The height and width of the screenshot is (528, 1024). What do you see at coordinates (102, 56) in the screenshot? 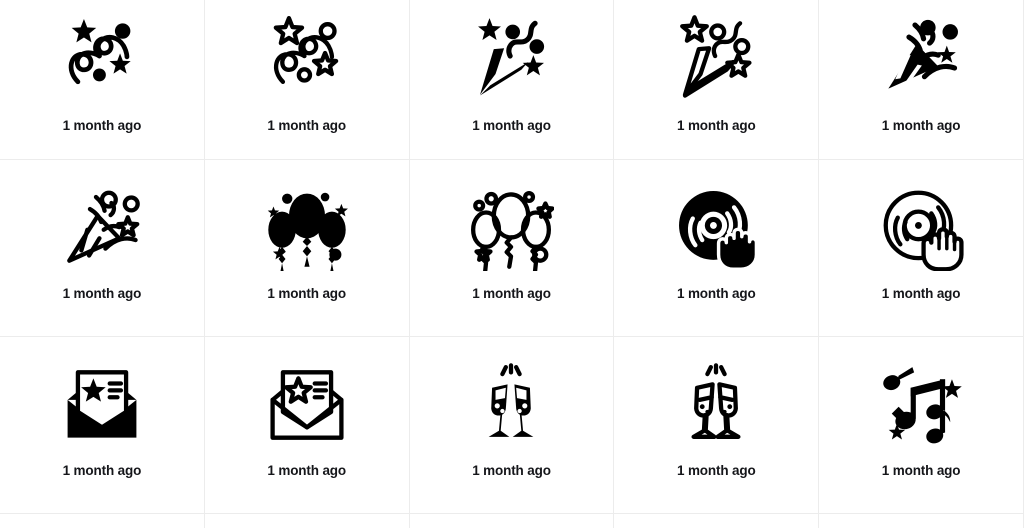
I see `confetti-streamers-filled-icon` at bounding box center [102, 56].